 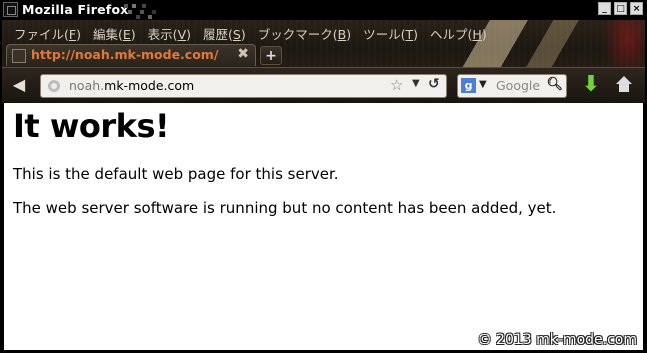 I want to click on home-icon, so click(x=624, y=85).